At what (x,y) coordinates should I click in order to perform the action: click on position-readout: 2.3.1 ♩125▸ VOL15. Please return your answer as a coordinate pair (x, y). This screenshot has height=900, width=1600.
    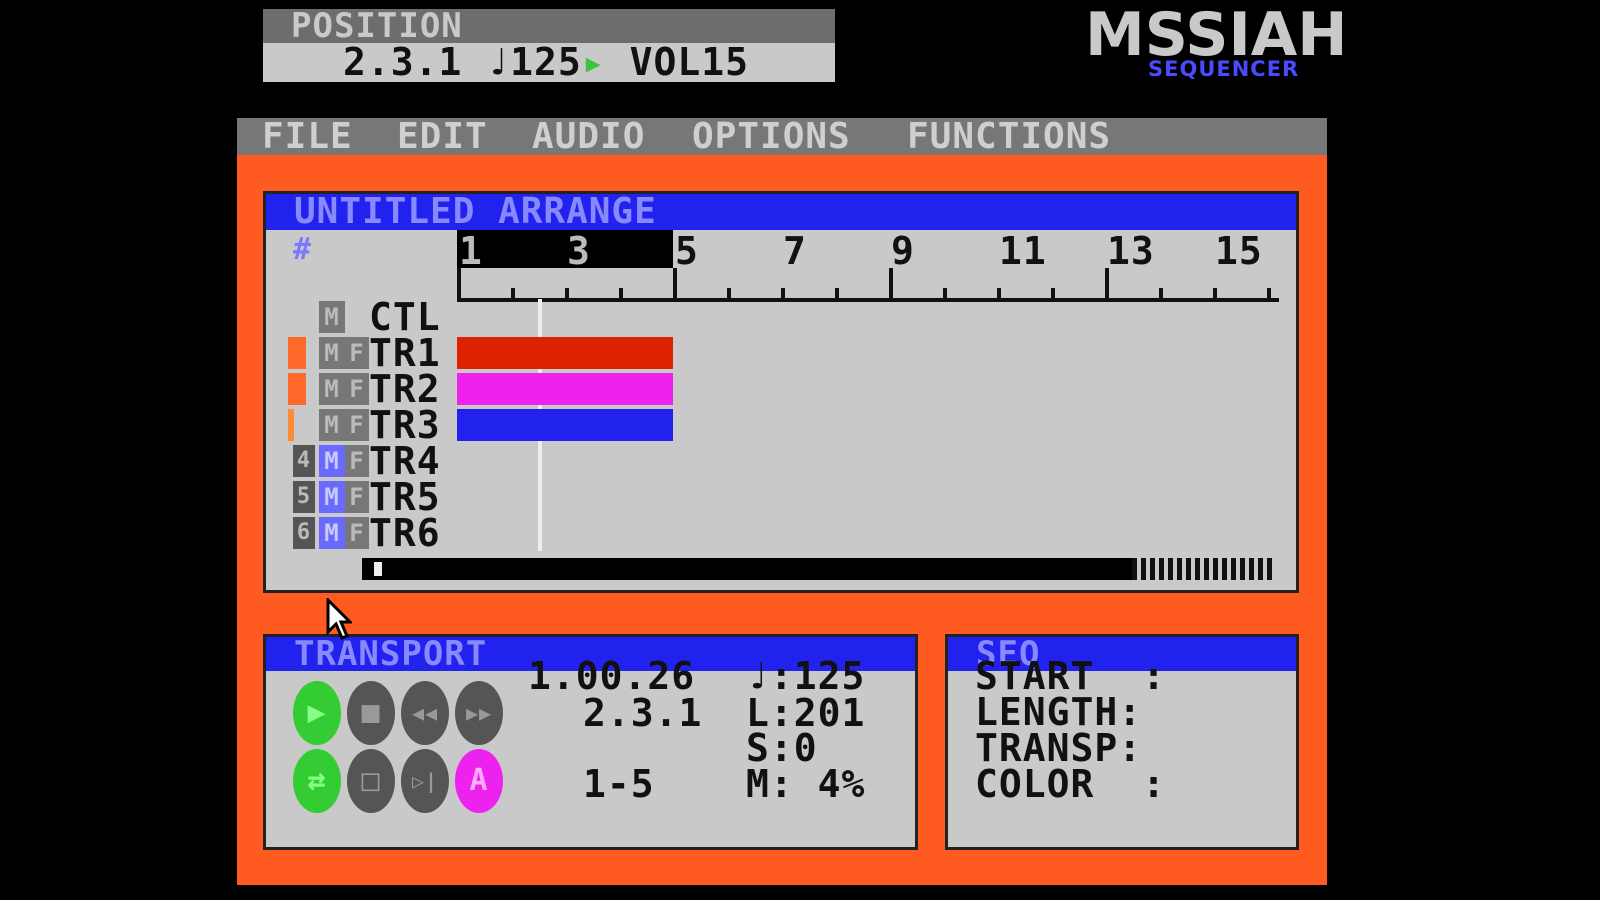
    Looking at the image, I should click on (546, 62).